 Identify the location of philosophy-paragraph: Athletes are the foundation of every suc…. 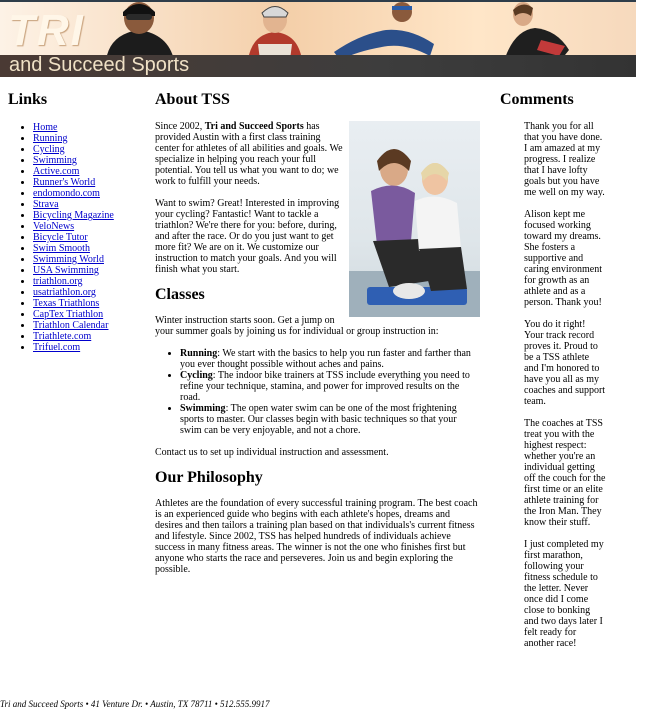
(316, 536).